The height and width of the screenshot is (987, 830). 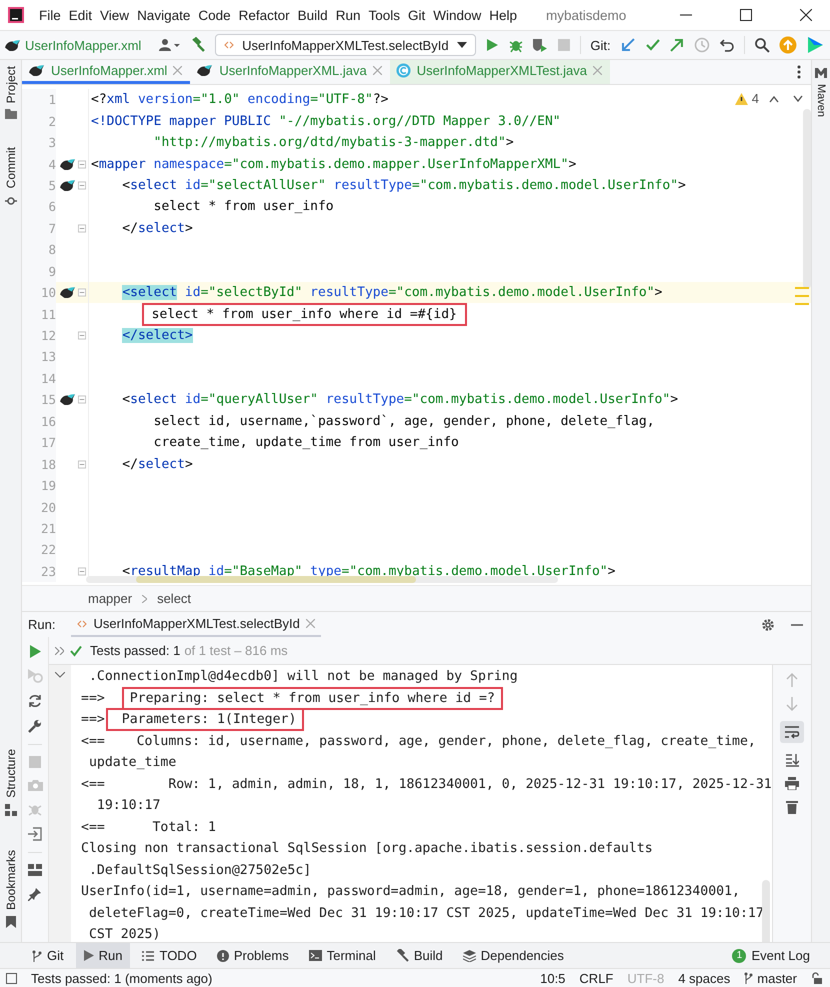 I want to click on breadcrumb-item: select, so click(x=174, y=598).